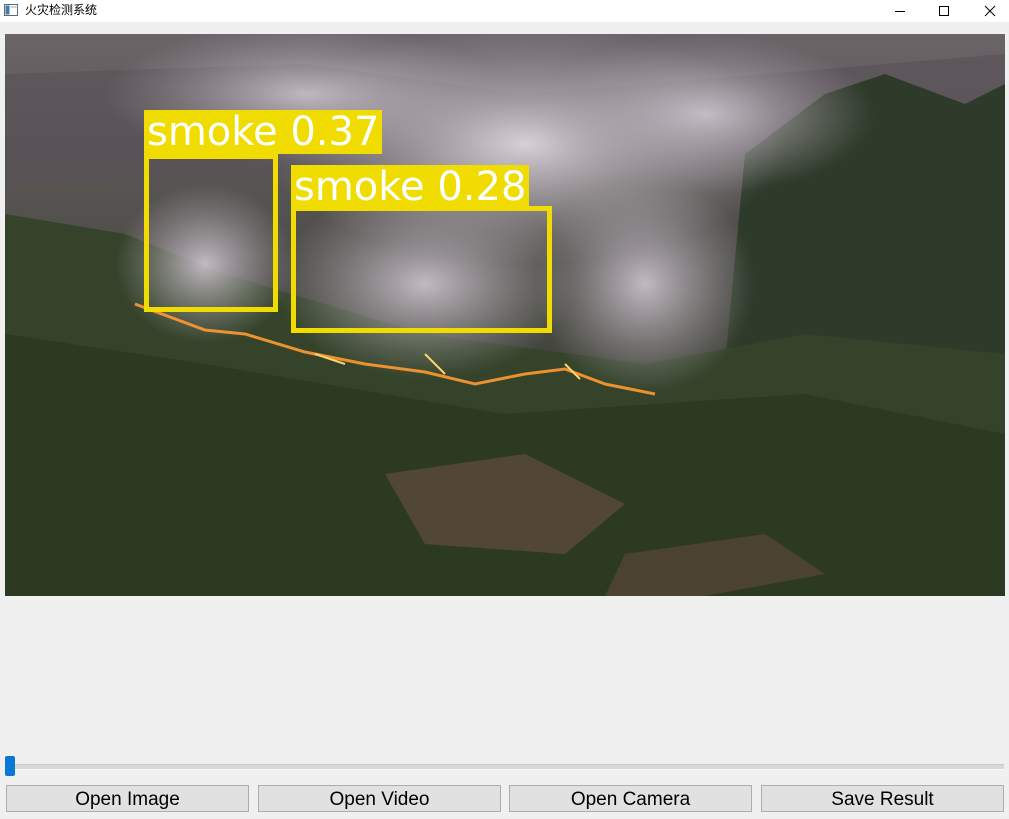 The height and width of the screenshot is (819, 1009). Describe the element at coordinates (11, 10) in the screenshot. I see `app-window-icon` at that location.